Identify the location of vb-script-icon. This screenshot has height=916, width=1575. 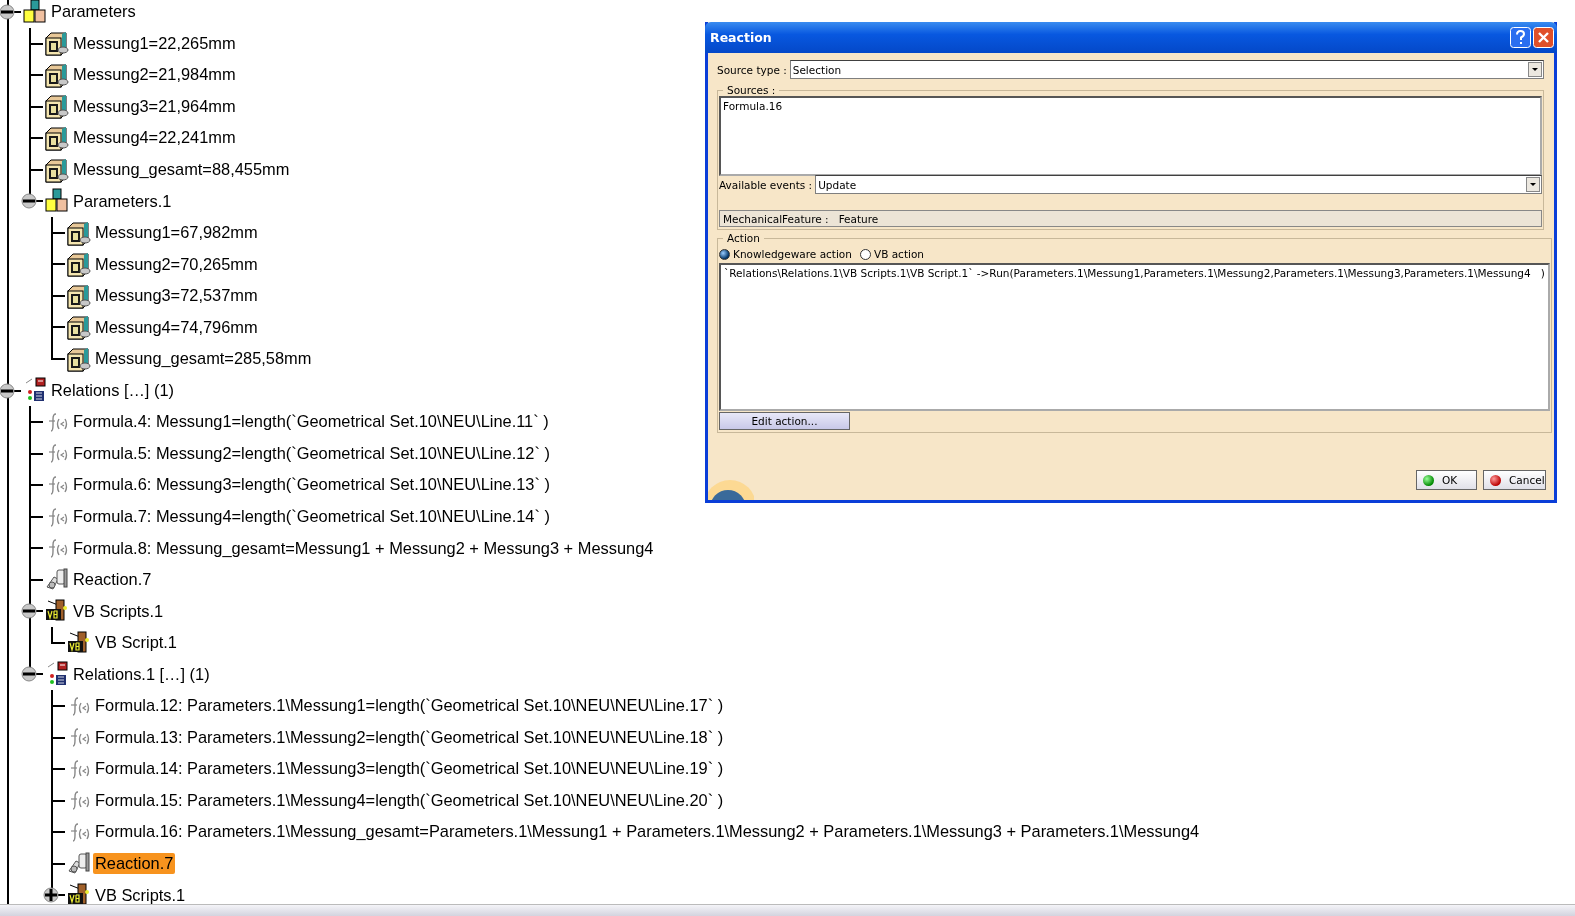
(79, 642).